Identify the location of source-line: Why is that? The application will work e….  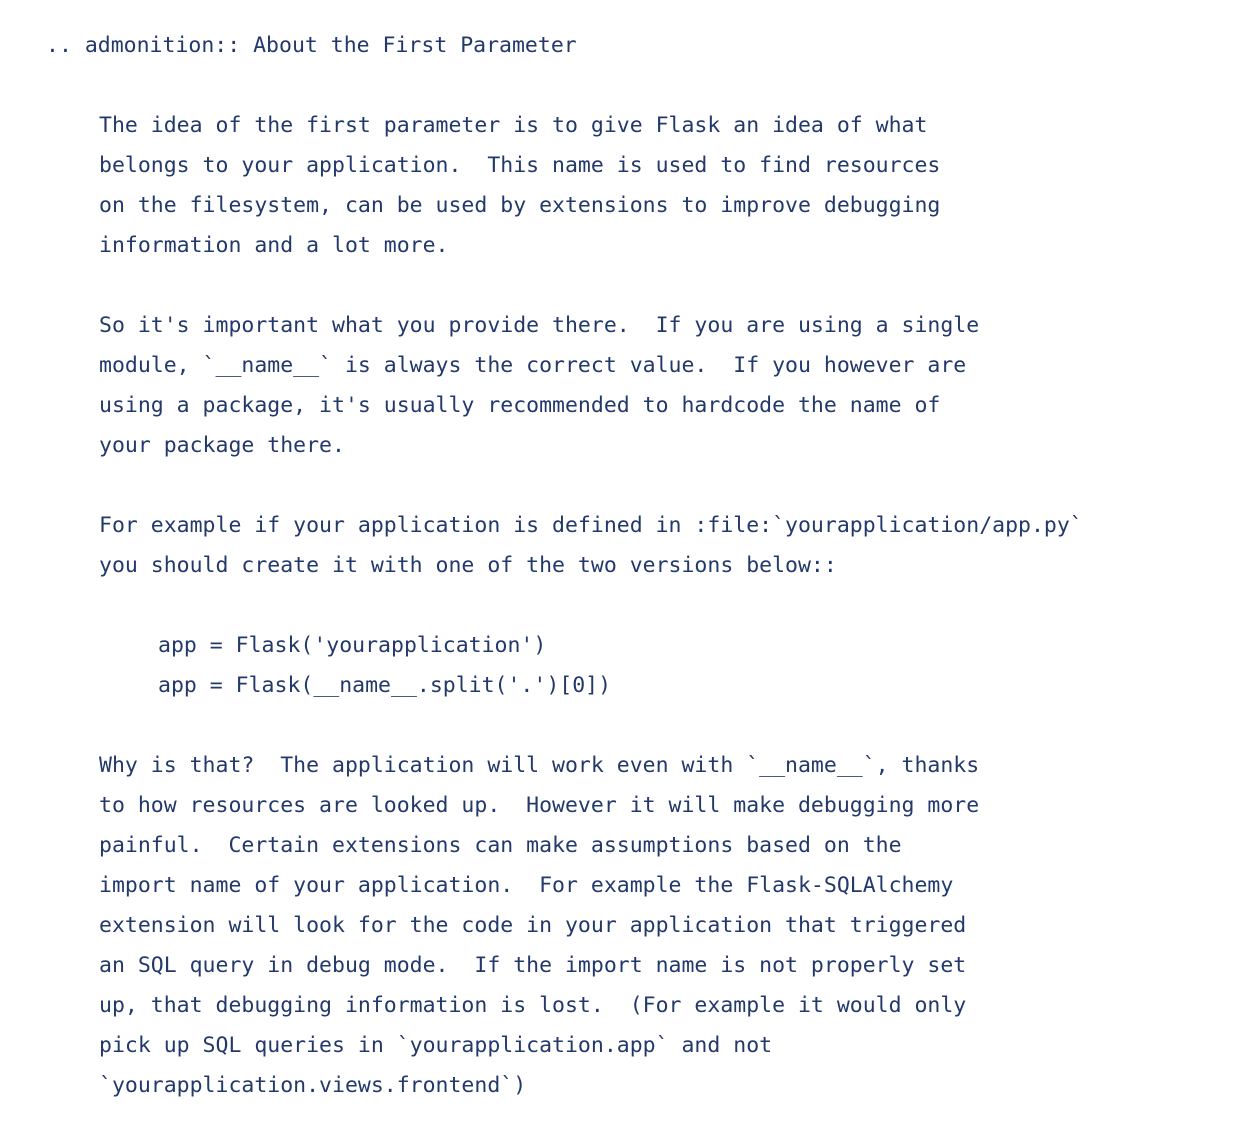
(539, 765).